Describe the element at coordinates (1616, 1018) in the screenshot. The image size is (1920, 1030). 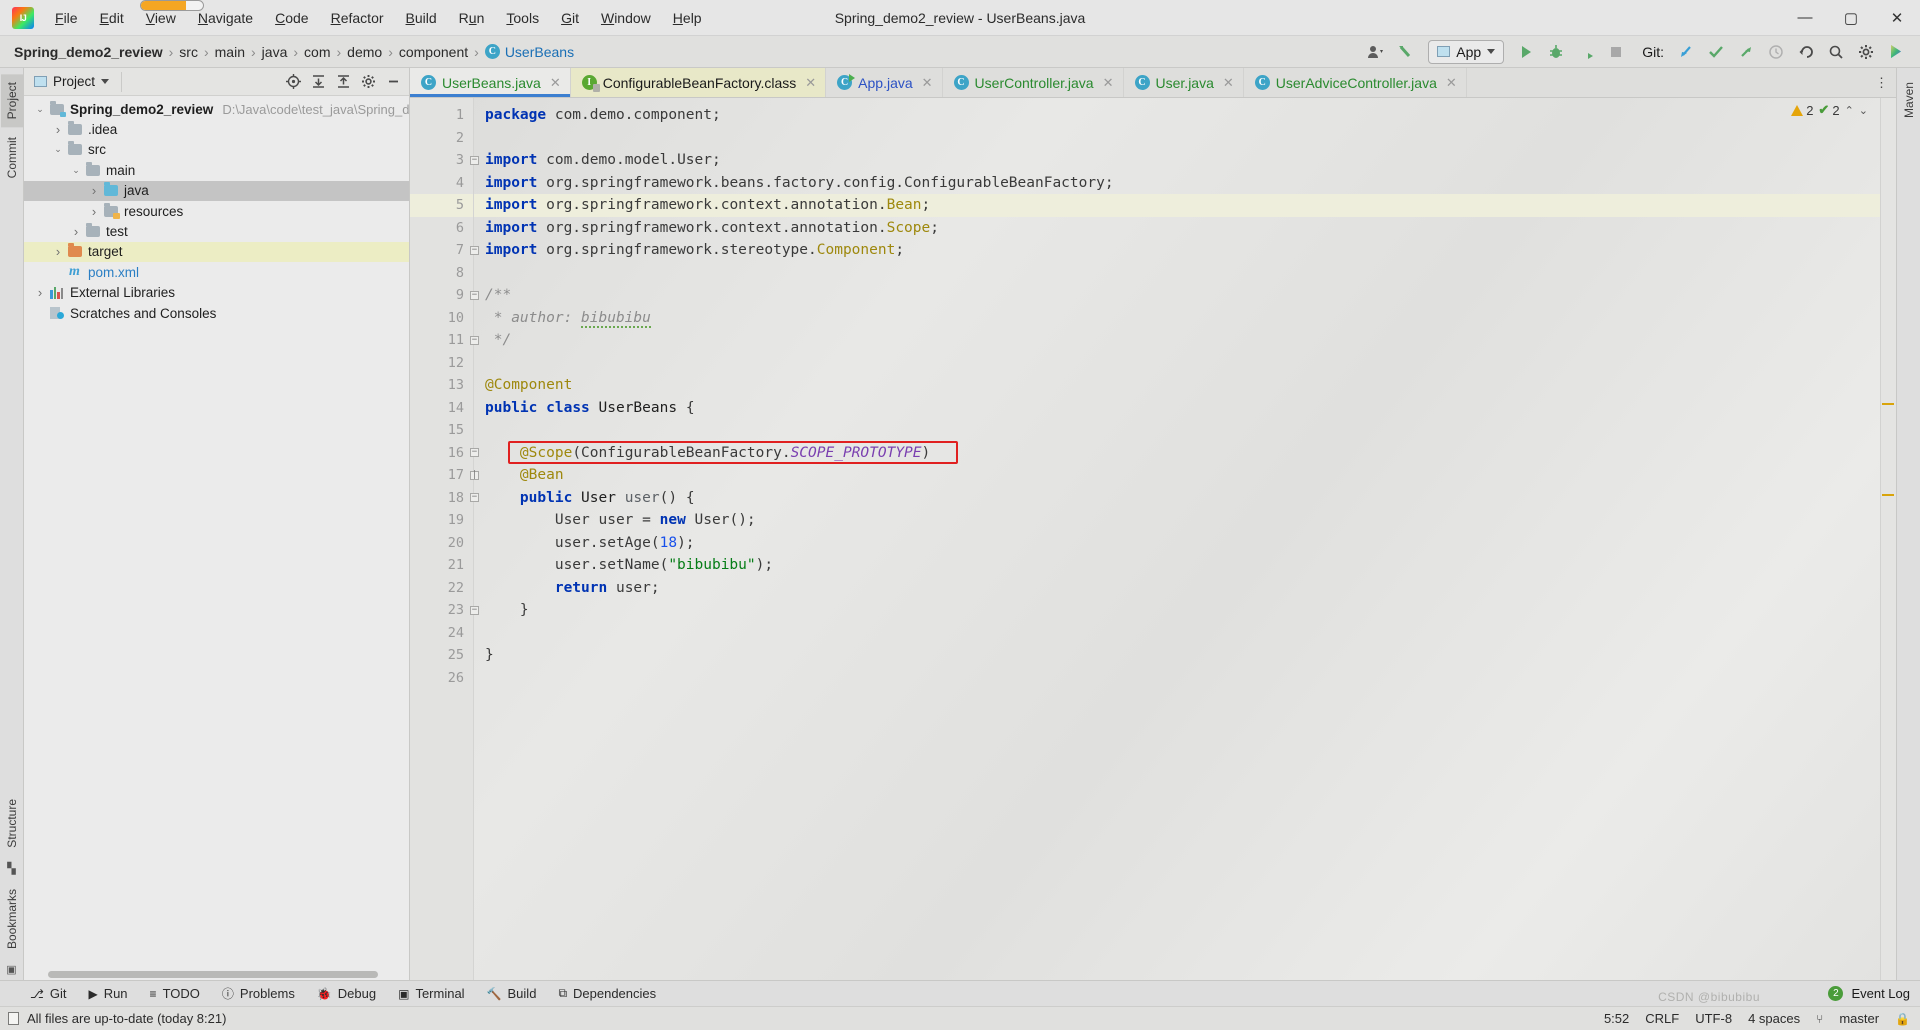
I see `caret-position: 5:52` at that location.